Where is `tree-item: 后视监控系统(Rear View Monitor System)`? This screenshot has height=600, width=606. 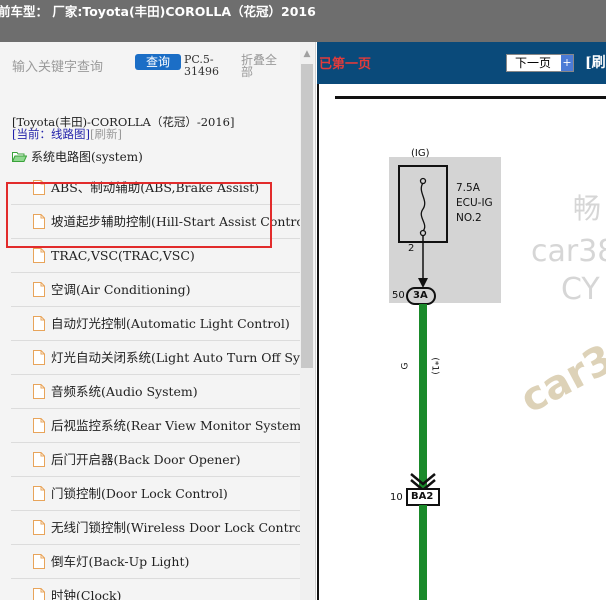
tree-item: 后视监控系统(Rear View Monitor System) is located at coordinates (155, 426).